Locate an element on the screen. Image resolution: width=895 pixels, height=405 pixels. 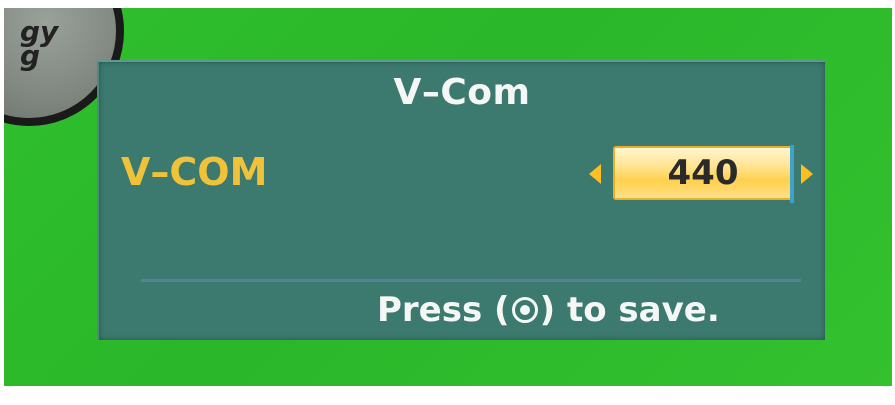
arrow-left-icon is located at coordinates (595, 174).